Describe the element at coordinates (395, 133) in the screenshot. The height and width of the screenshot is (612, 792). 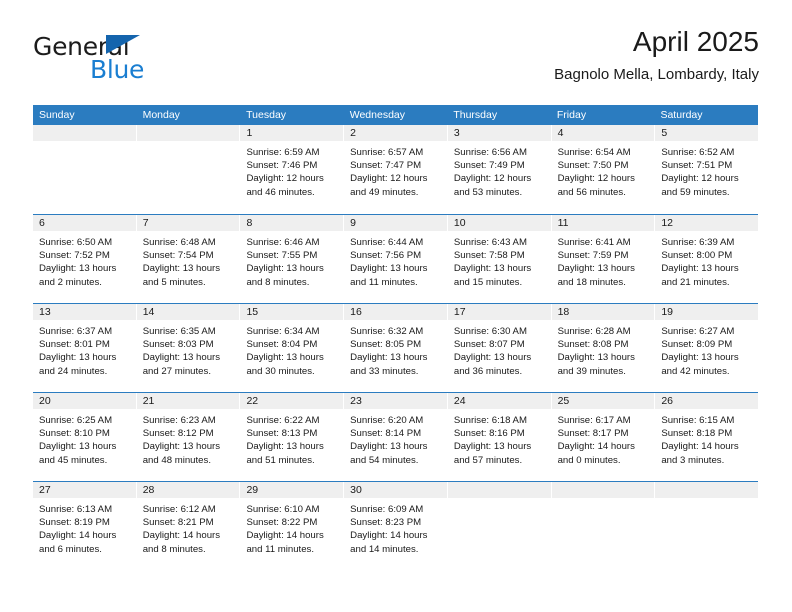
I see `day-number-band: 2` at that location.